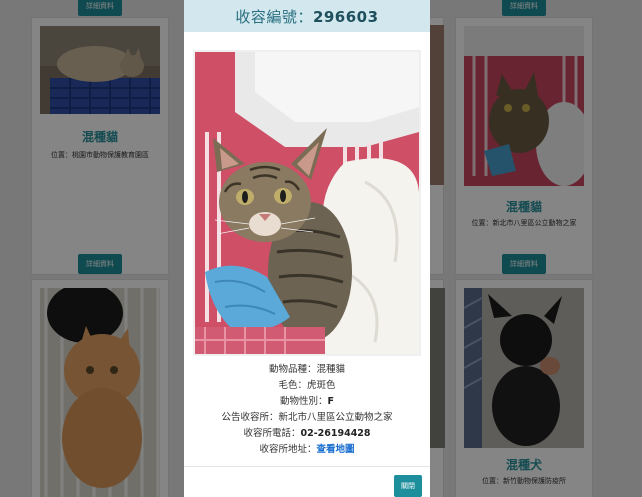 The height and width of the screenshot is (497, 642). Describe the element at coordinates (335, 433) in the screenshot. I see `phone-value: 02-26194428` at that location.